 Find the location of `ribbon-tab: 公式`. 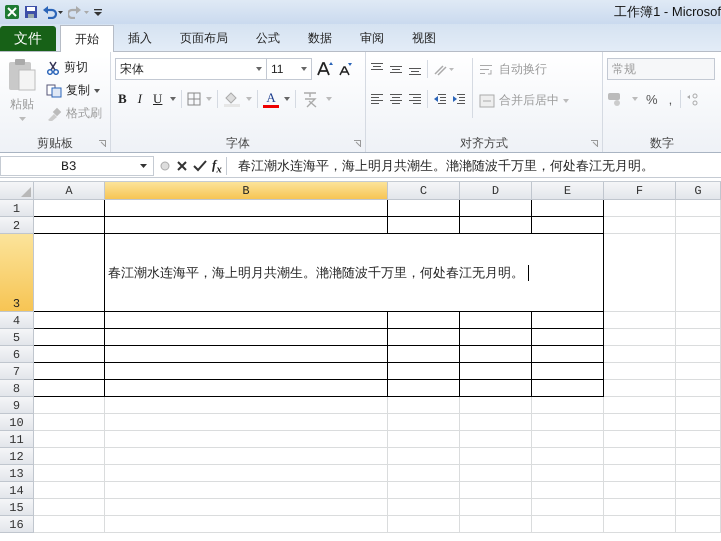

ribbon-tab: 公式 is located at coordinates (268, 38).